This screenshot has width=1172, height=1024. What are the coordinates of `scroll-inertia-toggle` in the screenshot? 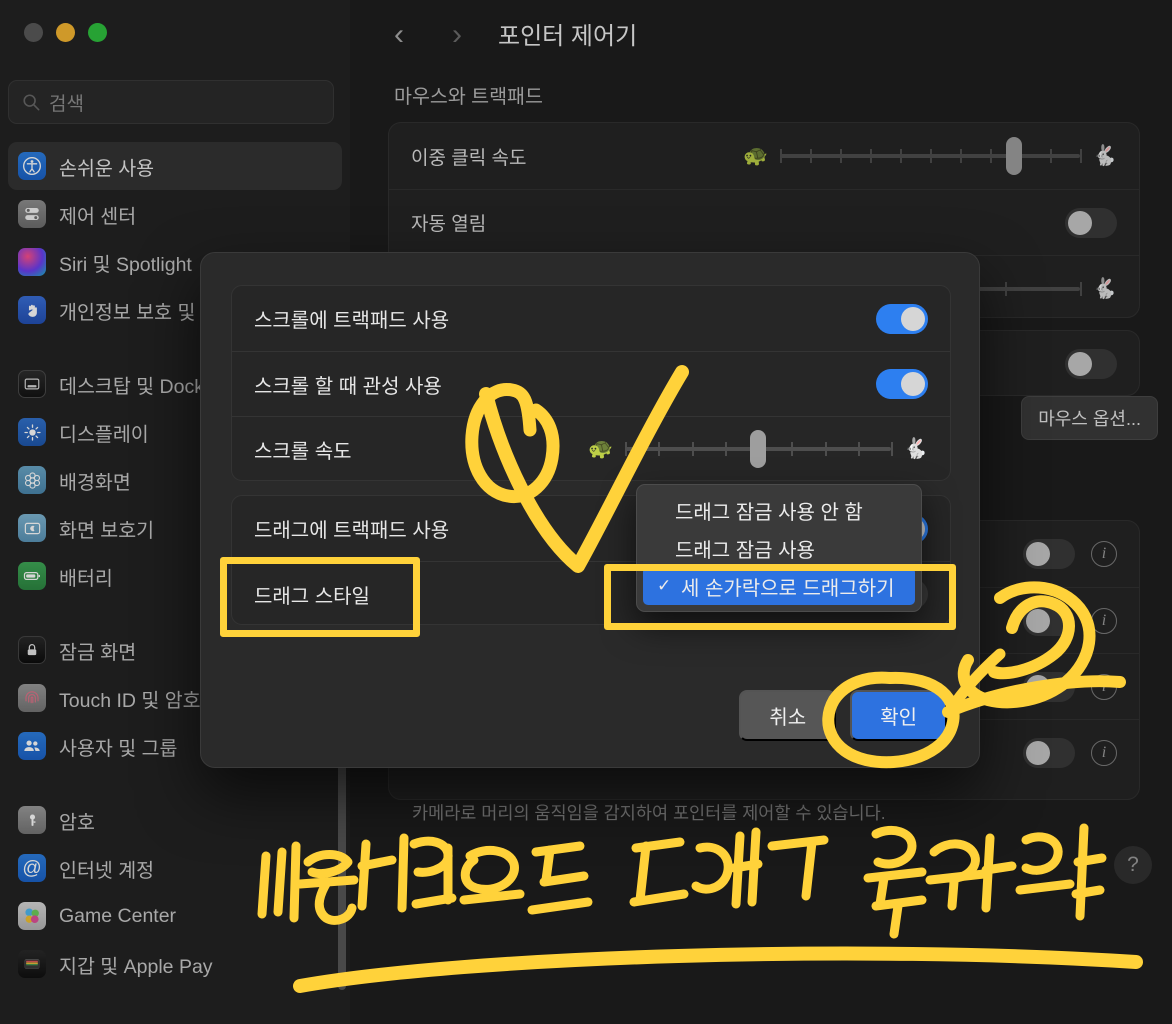 It's located at (902, 384).